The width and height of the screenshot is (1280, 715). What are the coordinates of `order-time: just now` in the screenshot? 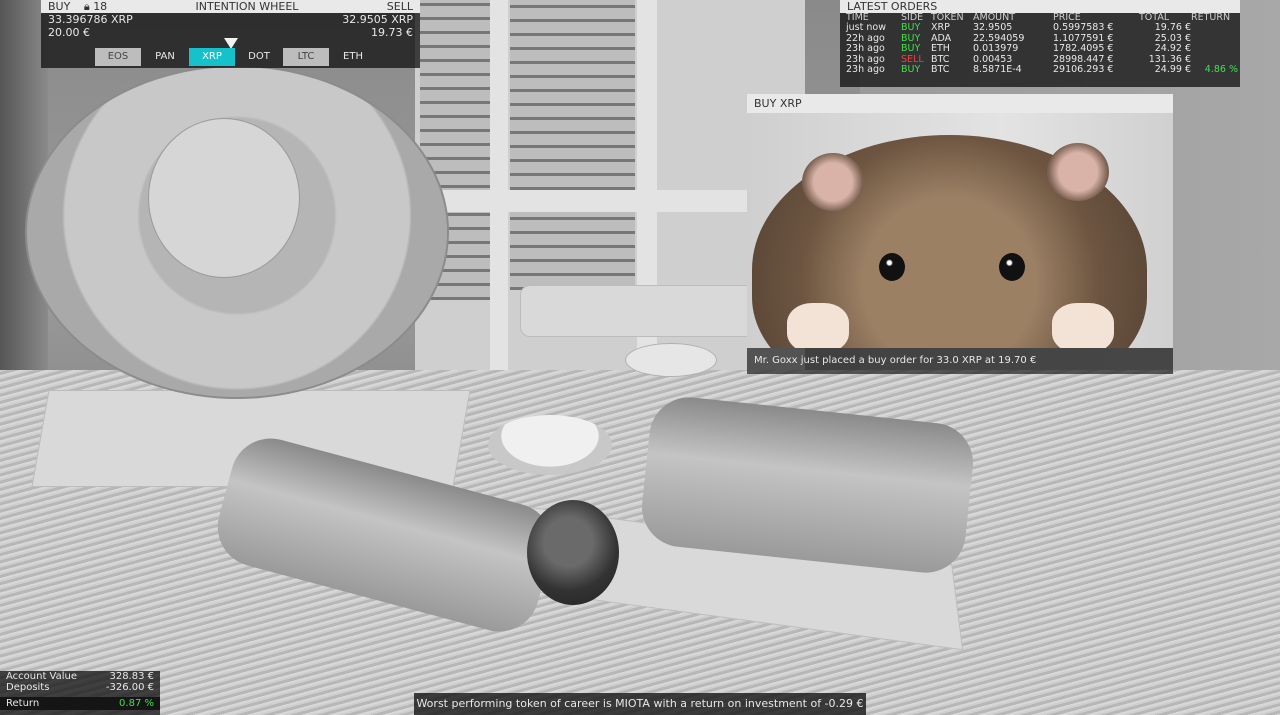 It's located at (866, 27).